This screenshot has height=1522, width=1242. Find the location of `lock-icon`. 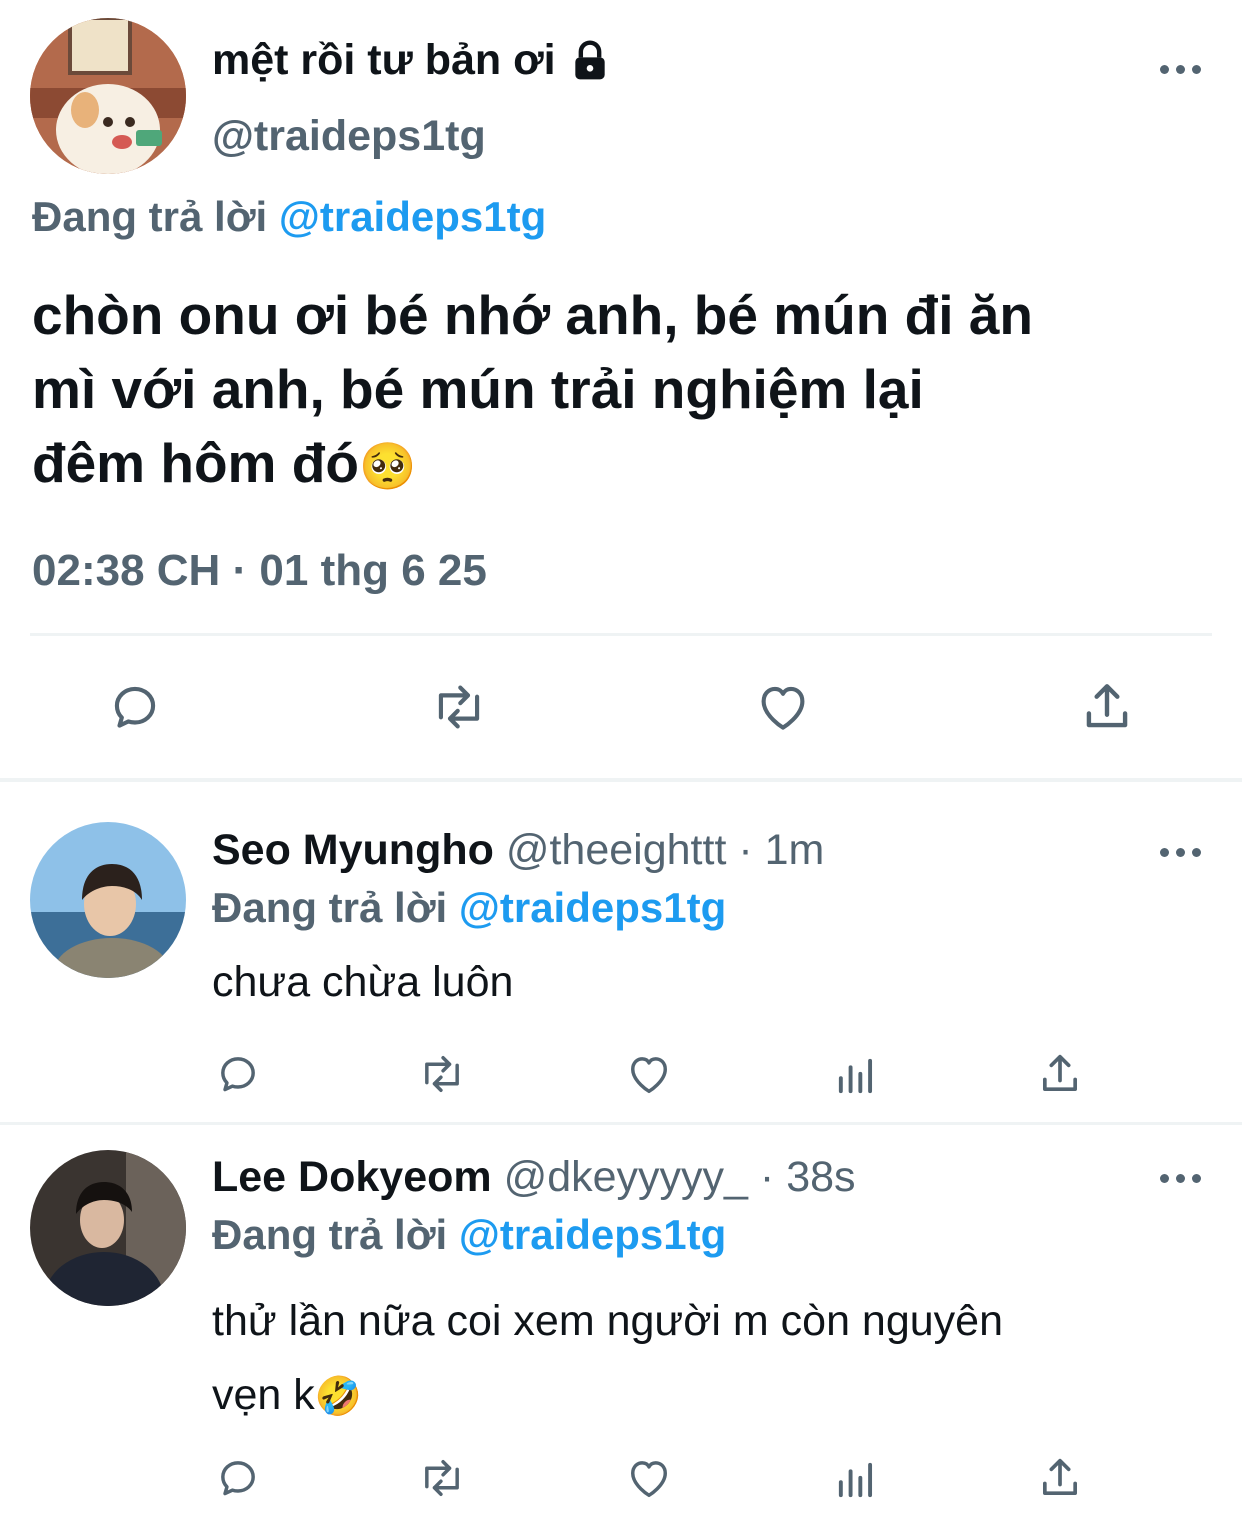

lock-icon is located at coordinates (590, 61).